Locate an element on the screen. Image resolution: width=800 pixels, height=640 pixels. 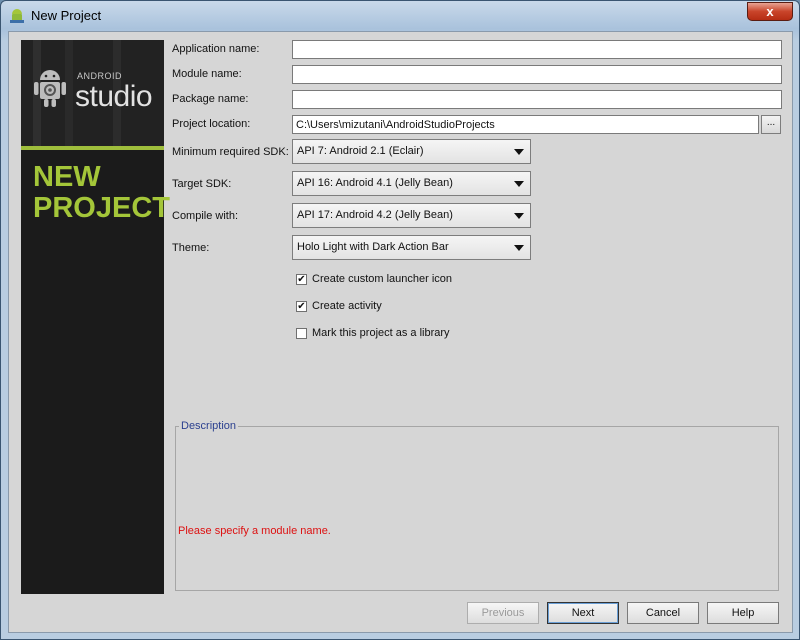
close-window-button: x is located at coordinates (770, 11).